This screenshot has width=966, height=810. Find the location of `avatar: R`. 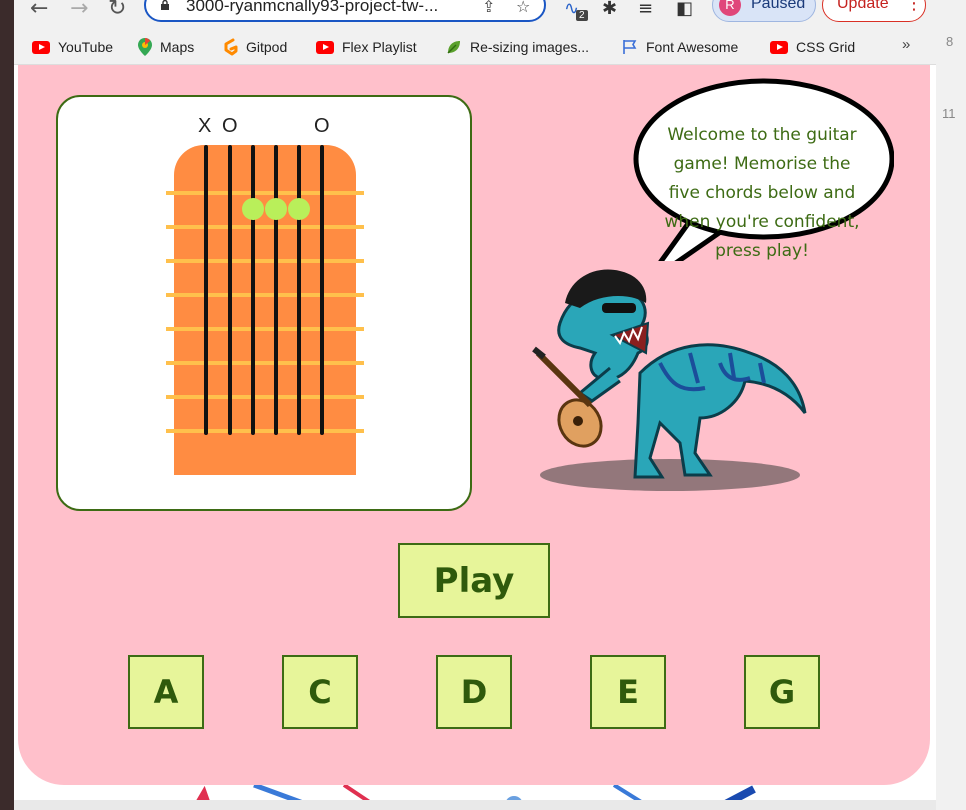

avatar: R is located at coordinates (730, 8).